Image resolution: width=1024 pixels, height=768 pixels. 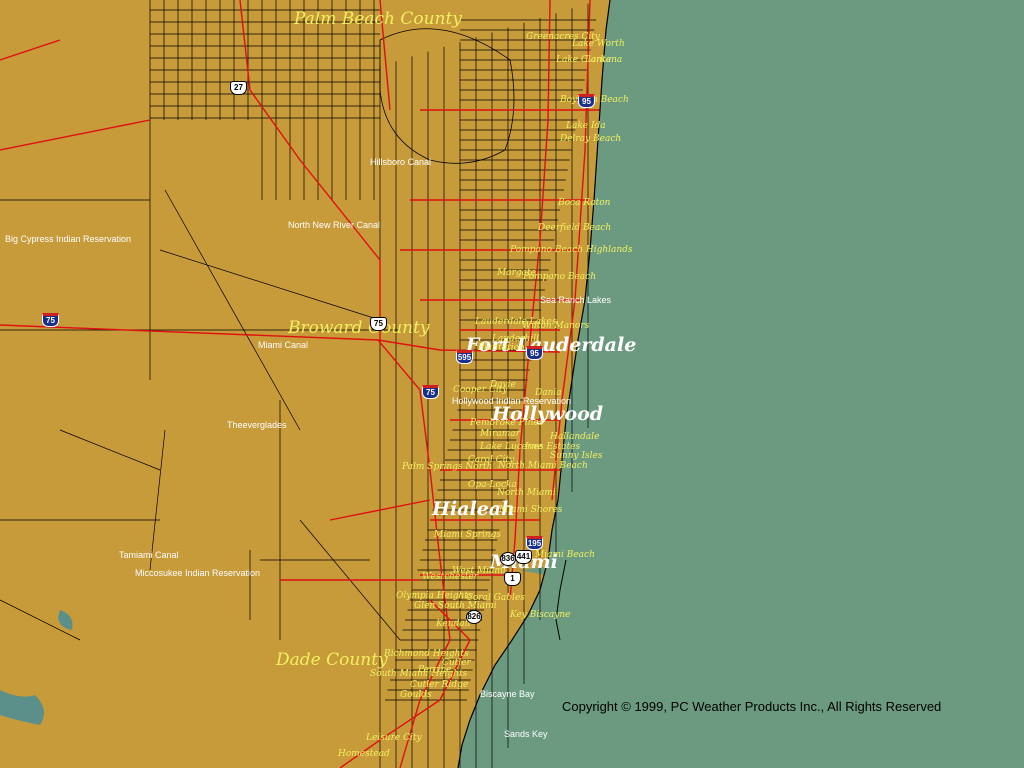 What do you see at coordinates (359, 328) in the screenshot?
I see `county-label-broward: Broward County` at bounding box center [359, 328].